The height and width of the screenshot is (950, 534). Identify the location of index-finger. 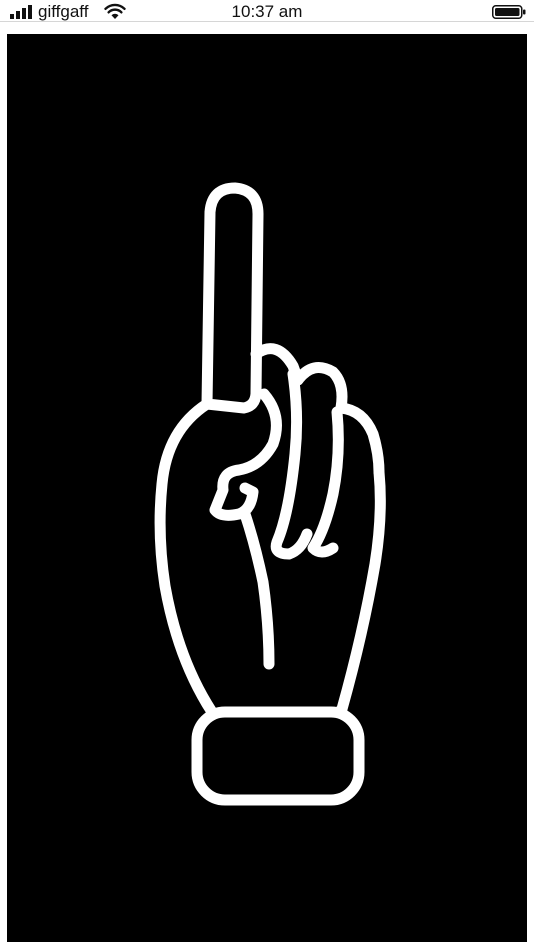
(232, 298).